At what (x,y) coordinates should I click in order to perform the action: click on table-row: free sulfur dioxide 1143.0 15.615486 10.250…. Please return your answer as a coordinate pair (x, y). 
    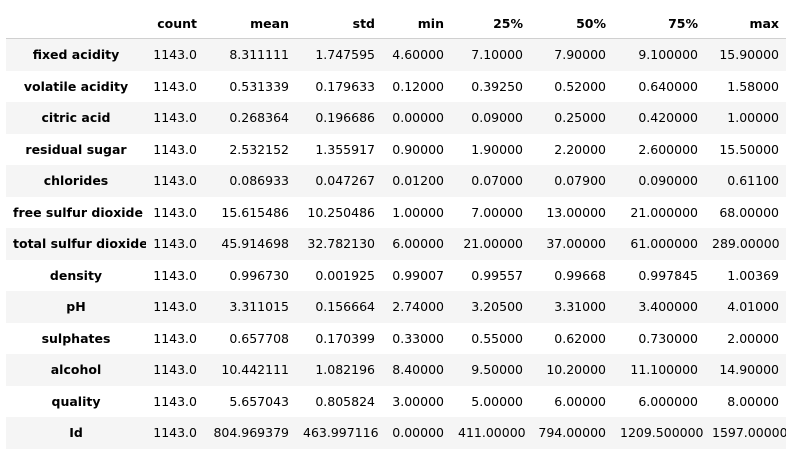
    Looking at the image, I should click on (396, 212).